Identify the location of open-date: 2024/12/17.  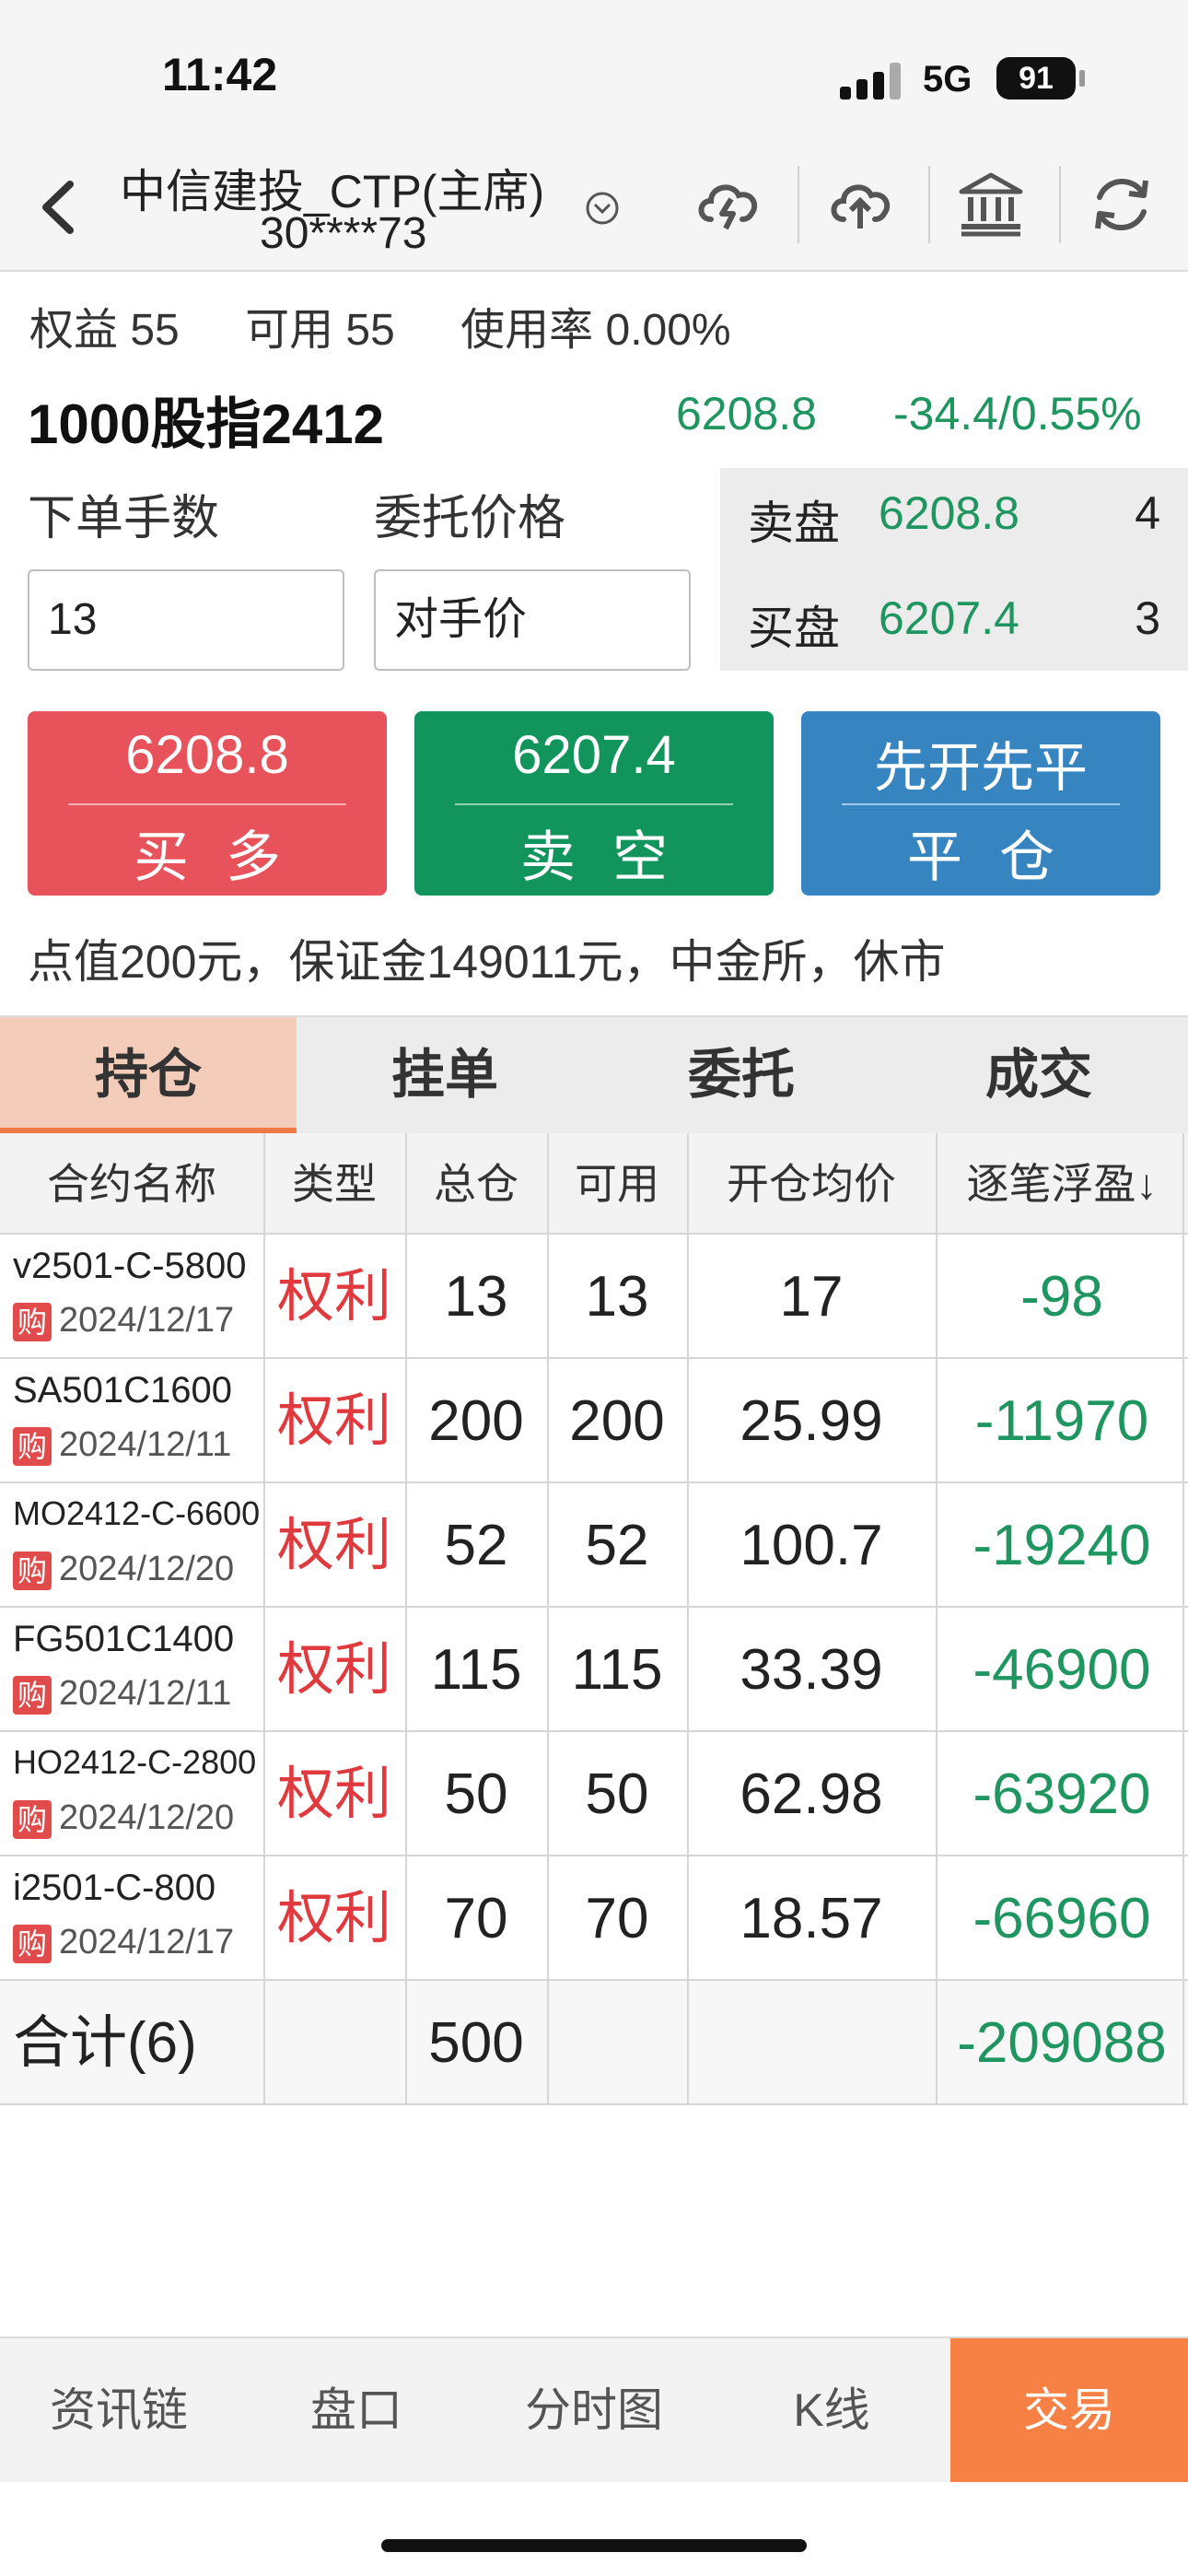
(147, 1320).